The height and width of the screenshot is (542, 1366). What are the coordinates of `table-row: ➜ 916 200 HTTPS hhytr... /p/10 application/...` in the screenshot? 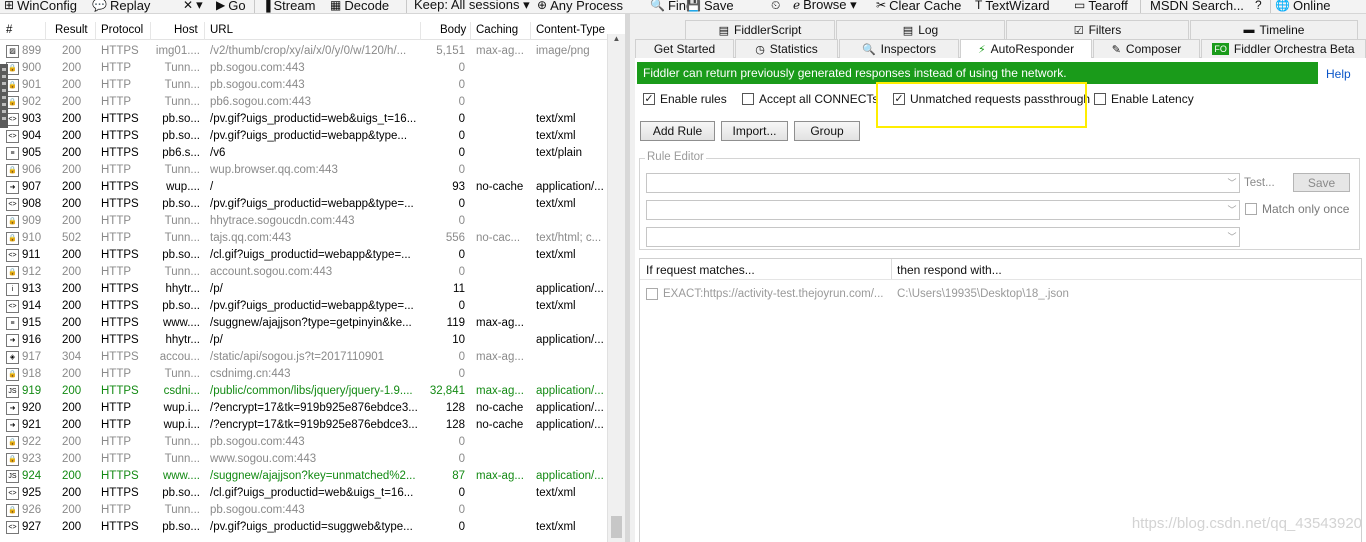 It's located at (303, 340).